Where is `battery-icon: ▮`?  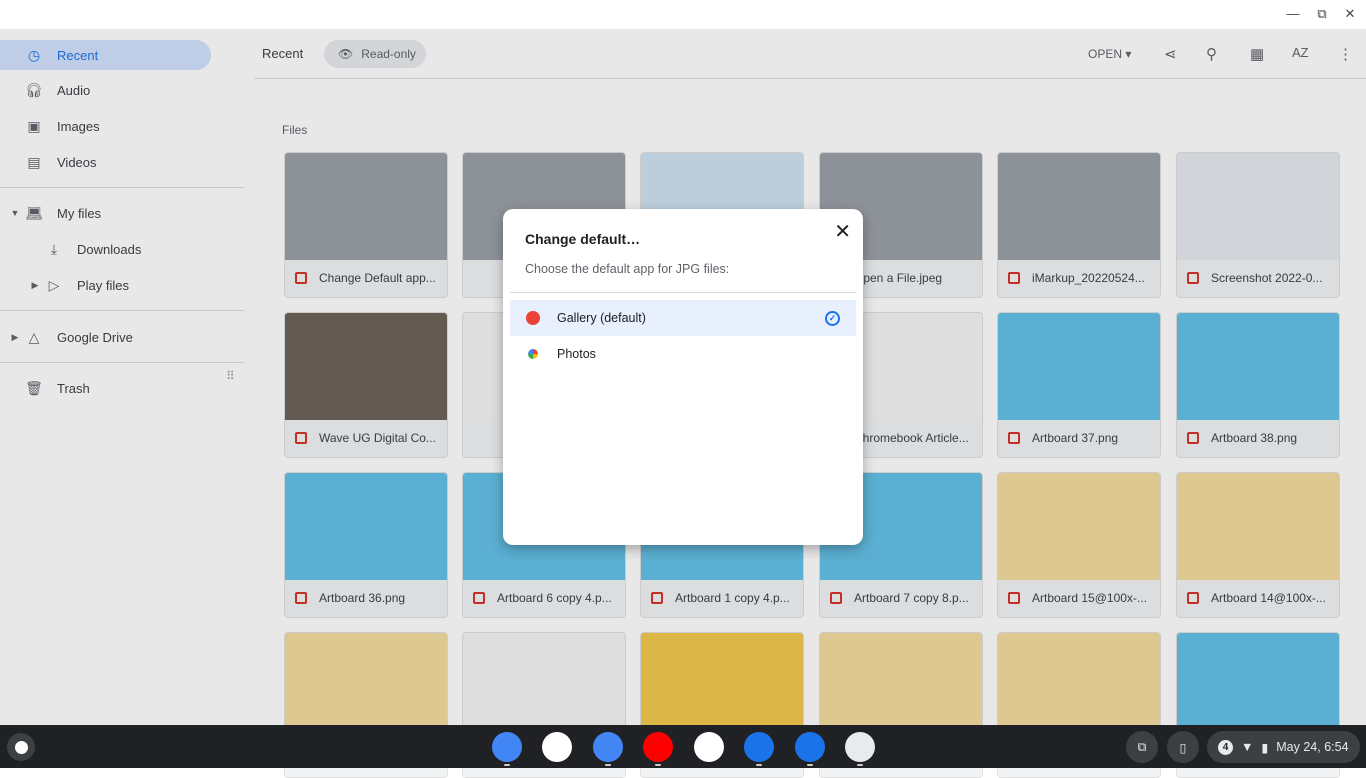 battery-icon: ▮ is located at coordinates (1265, 747).